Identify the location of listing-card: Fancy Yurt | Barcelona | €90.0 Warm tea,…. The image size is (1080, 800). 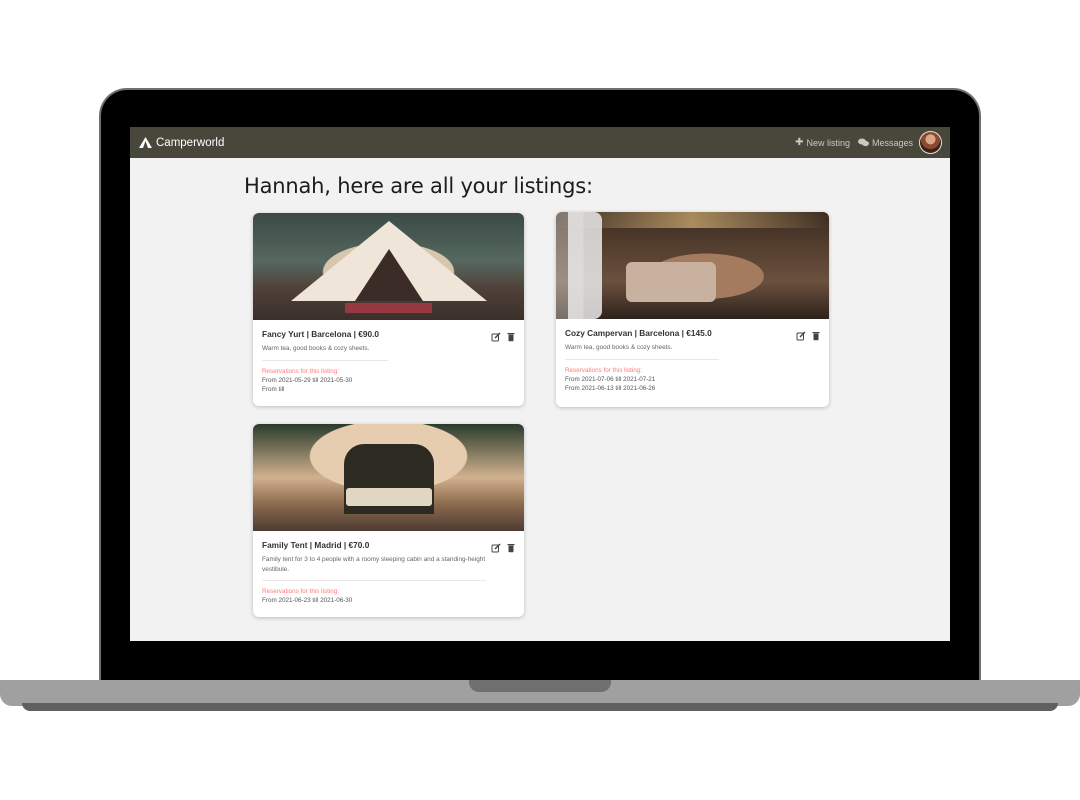
(388, 309).